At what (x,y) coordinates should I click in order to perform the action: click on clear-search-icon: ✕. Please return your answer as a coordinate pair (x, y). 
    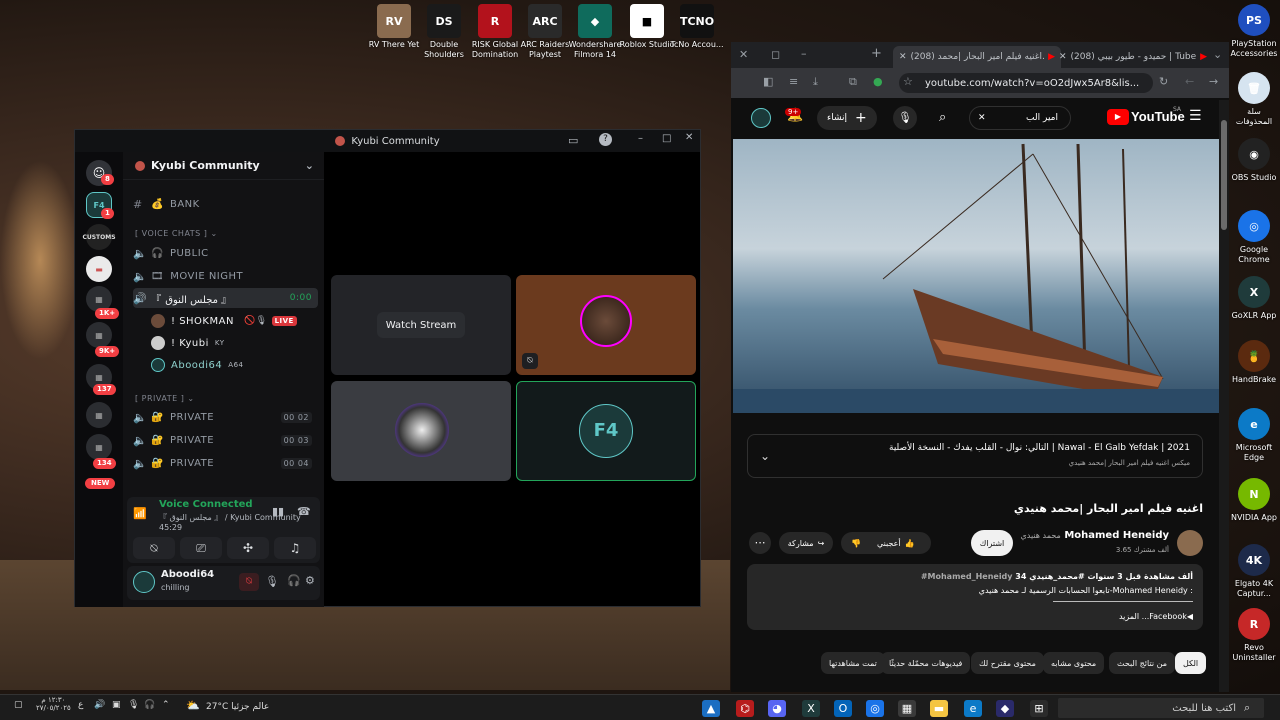
    Looking at the image, I should click on (982, 118).